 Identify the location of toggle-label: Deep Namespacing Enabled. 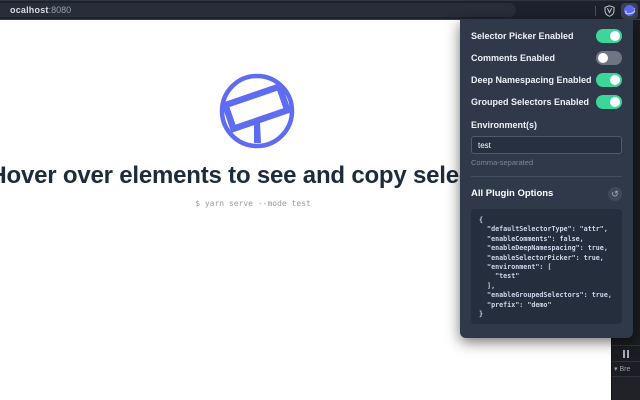
(531, 80).